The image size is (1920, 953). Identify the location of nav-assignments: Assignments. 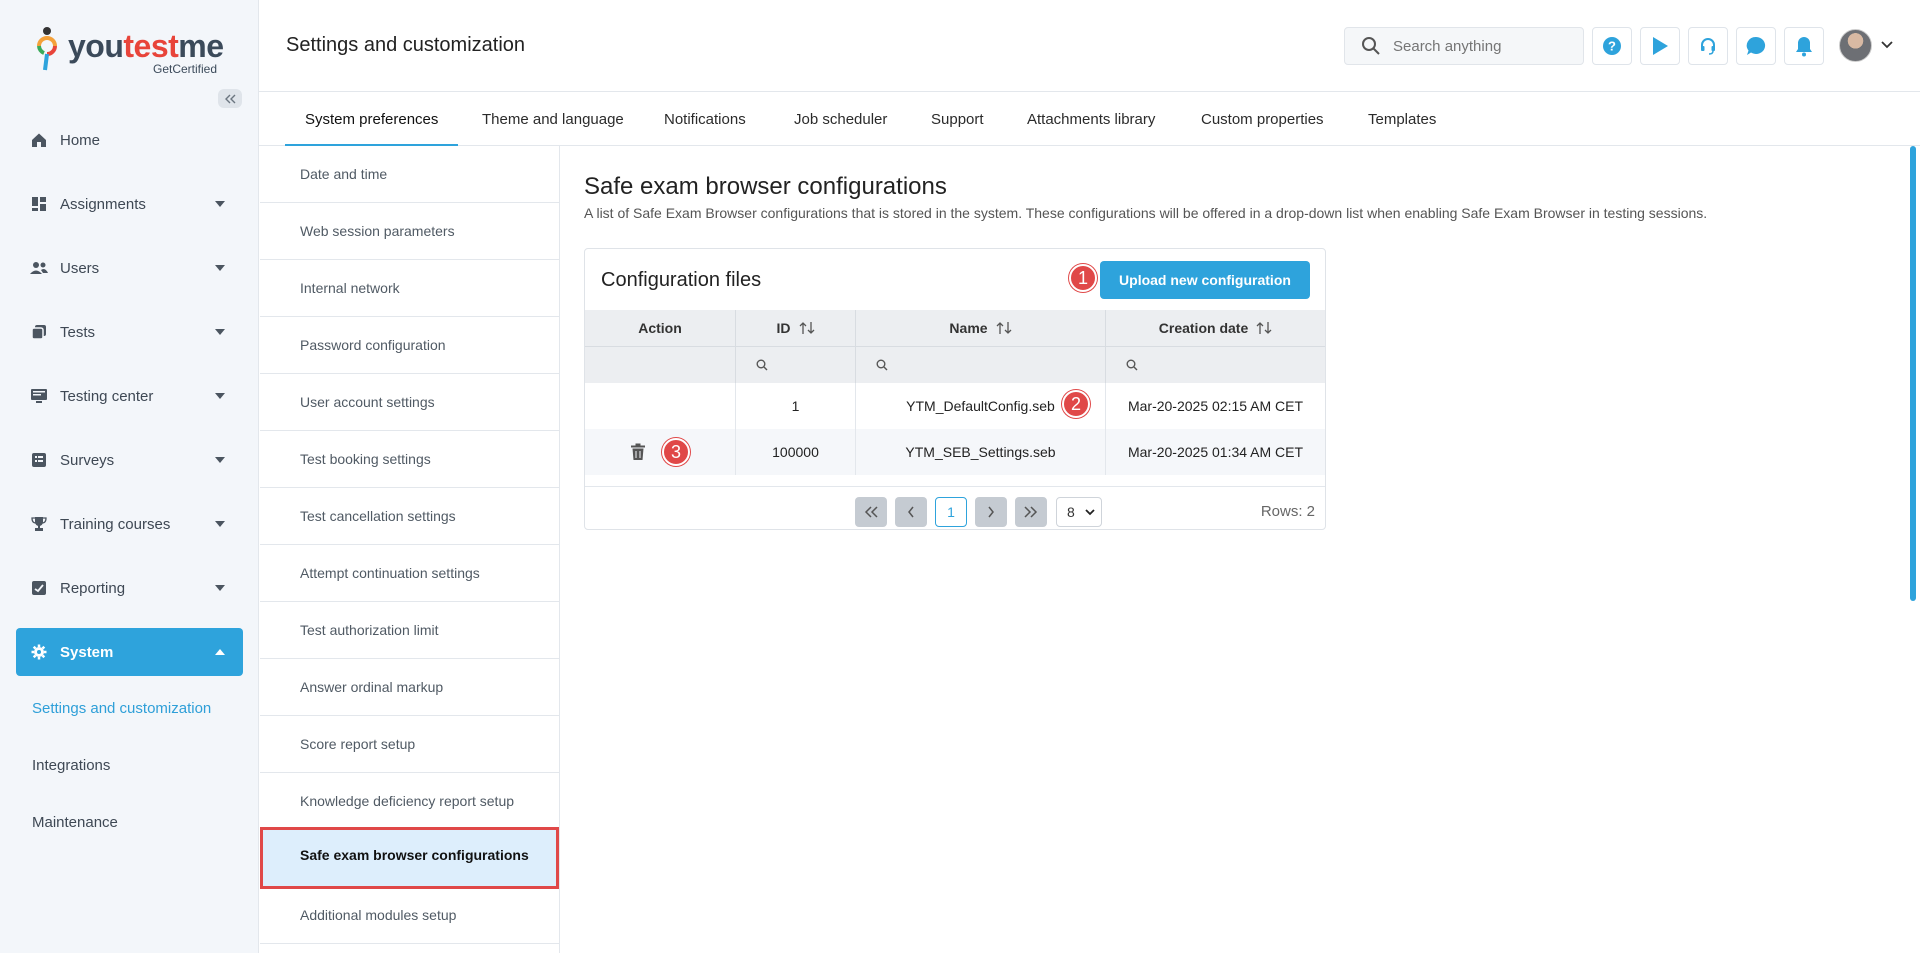
(129, 204).